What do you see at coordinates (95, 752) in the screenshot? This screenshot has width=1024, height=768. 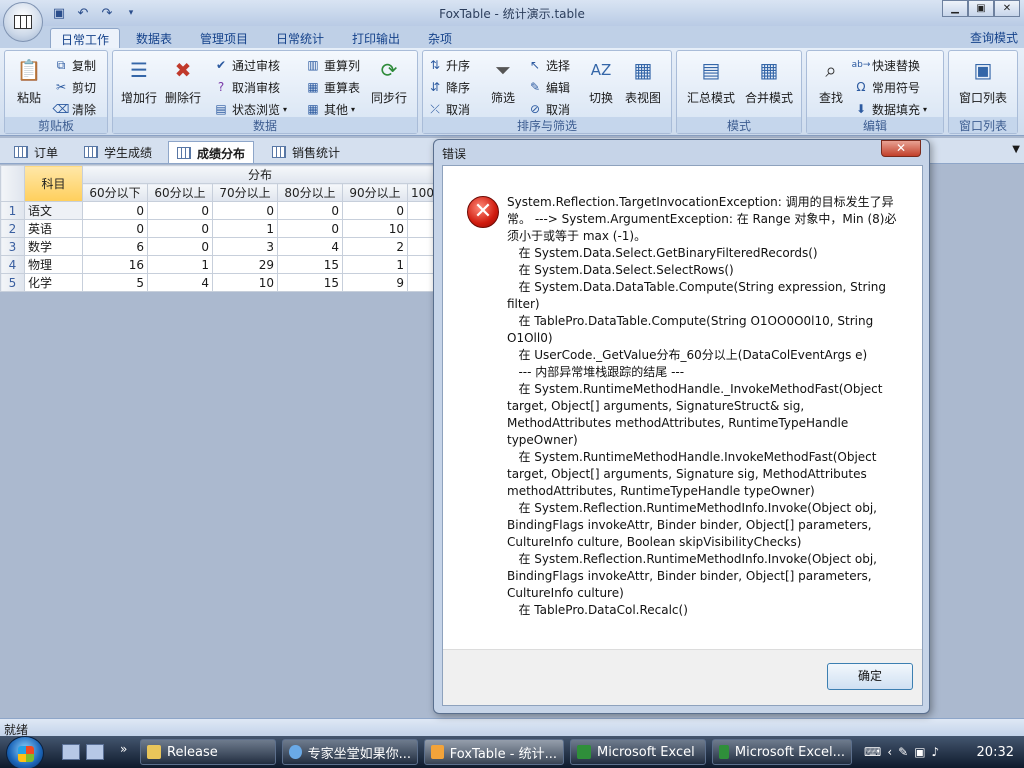 I see `switch-windows-icon` at bounding box center [95, 752].